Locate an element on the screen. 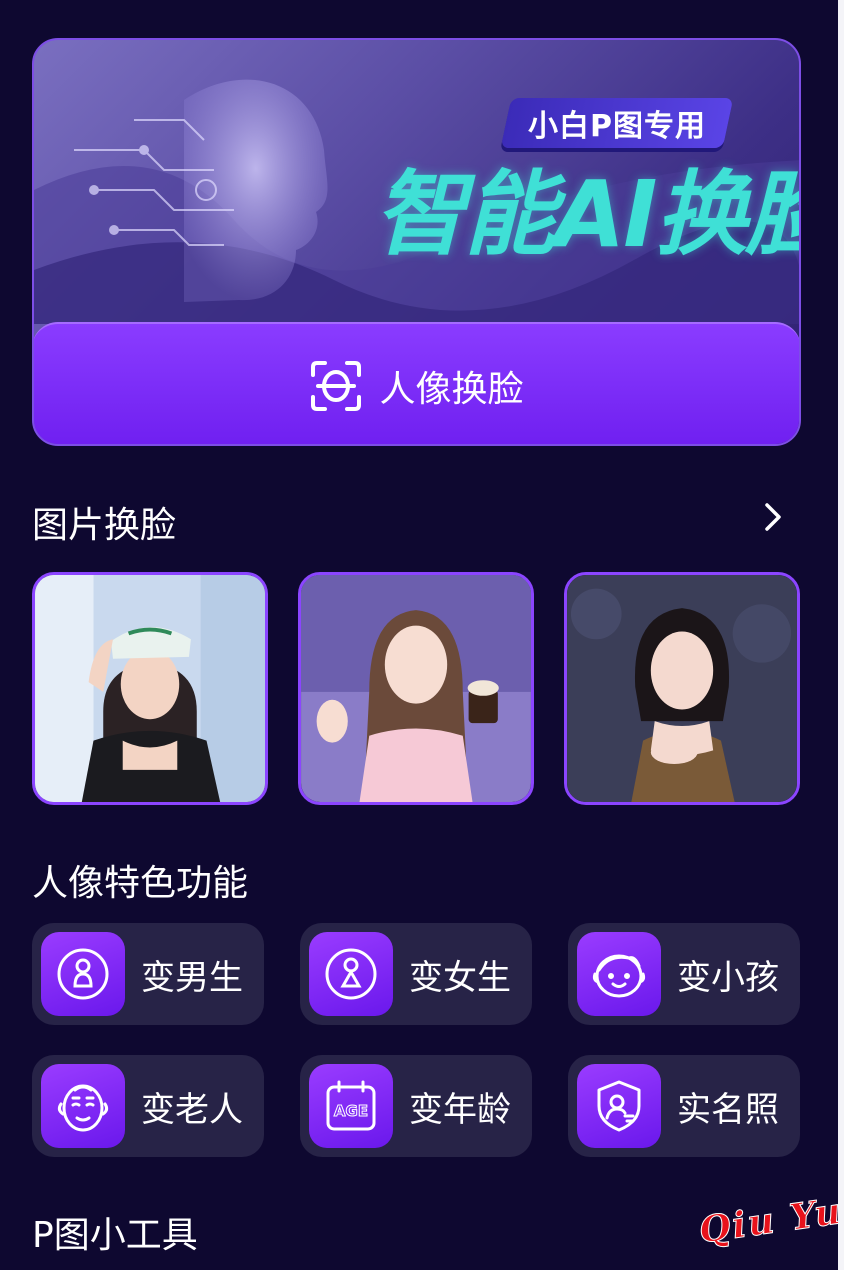  feature-label: 变男生 is located at coordinates (192, 977).